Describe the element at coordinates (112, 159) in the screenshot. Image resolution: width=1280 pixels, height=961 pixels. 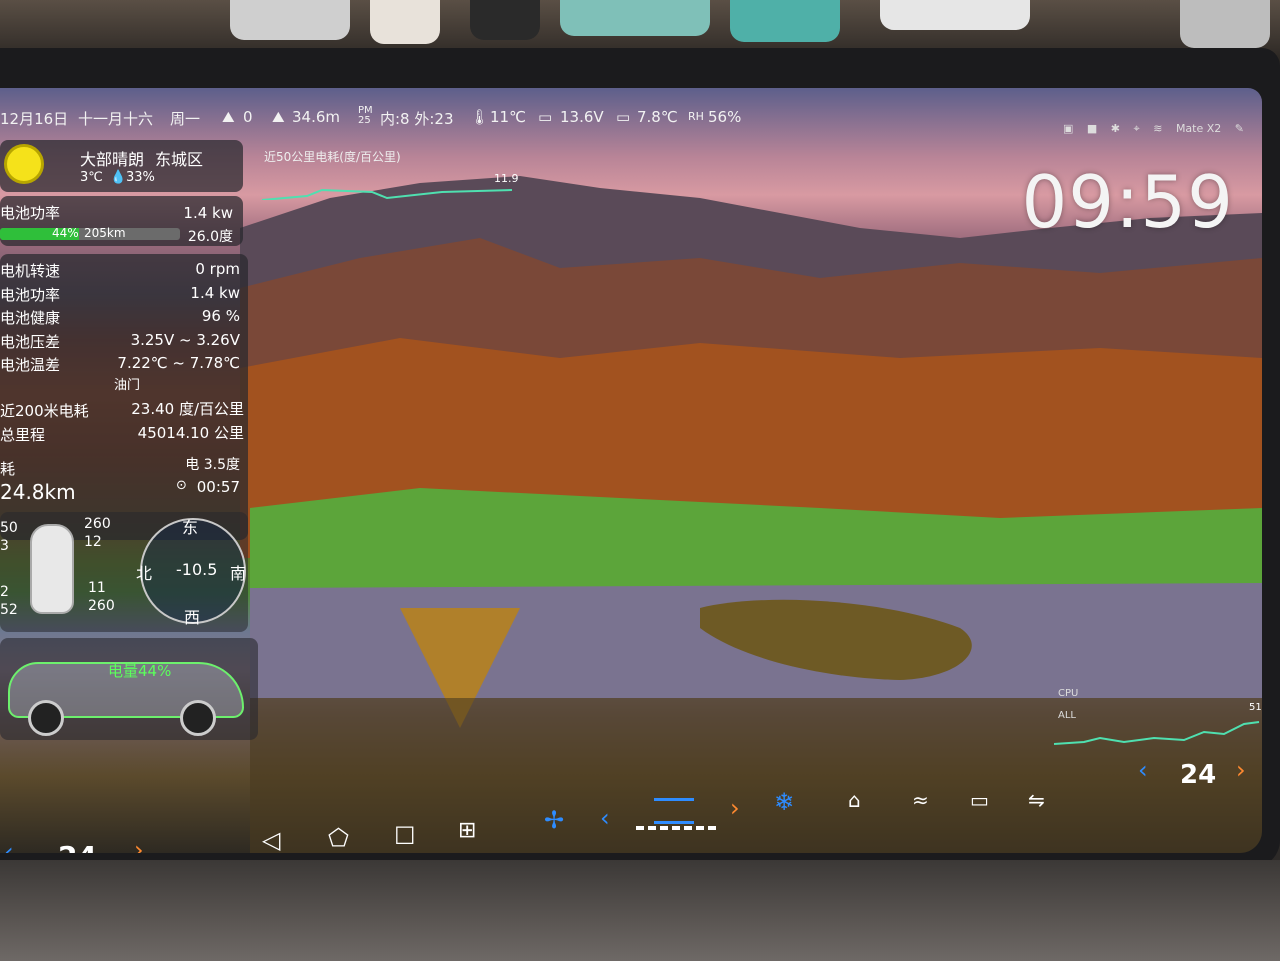
I see `weather-condition: 大部晴朗` at that location.